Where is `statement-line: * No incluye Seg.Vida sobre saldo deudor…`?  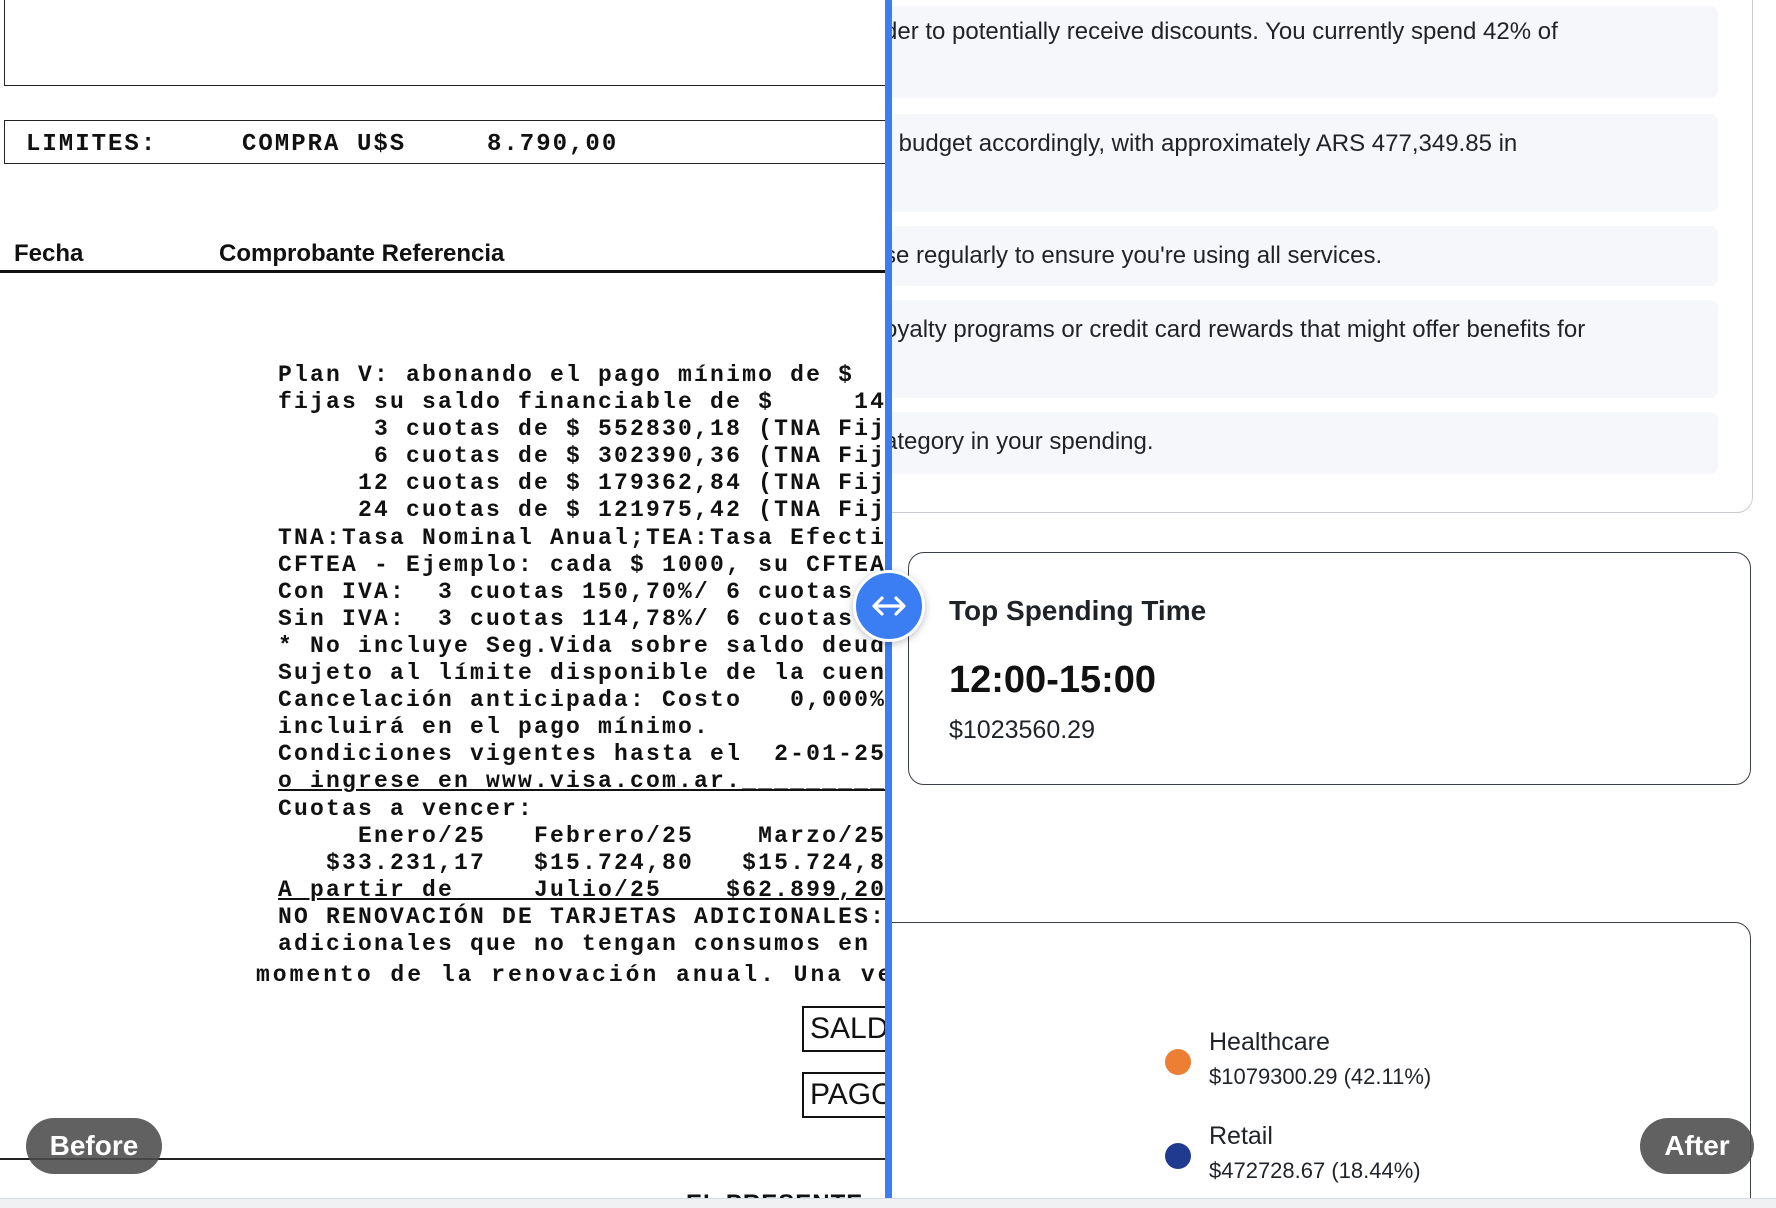
statement-line: * No incluye Seg.Vida sobre saldo deudor… is located at coordinates (583, 645).